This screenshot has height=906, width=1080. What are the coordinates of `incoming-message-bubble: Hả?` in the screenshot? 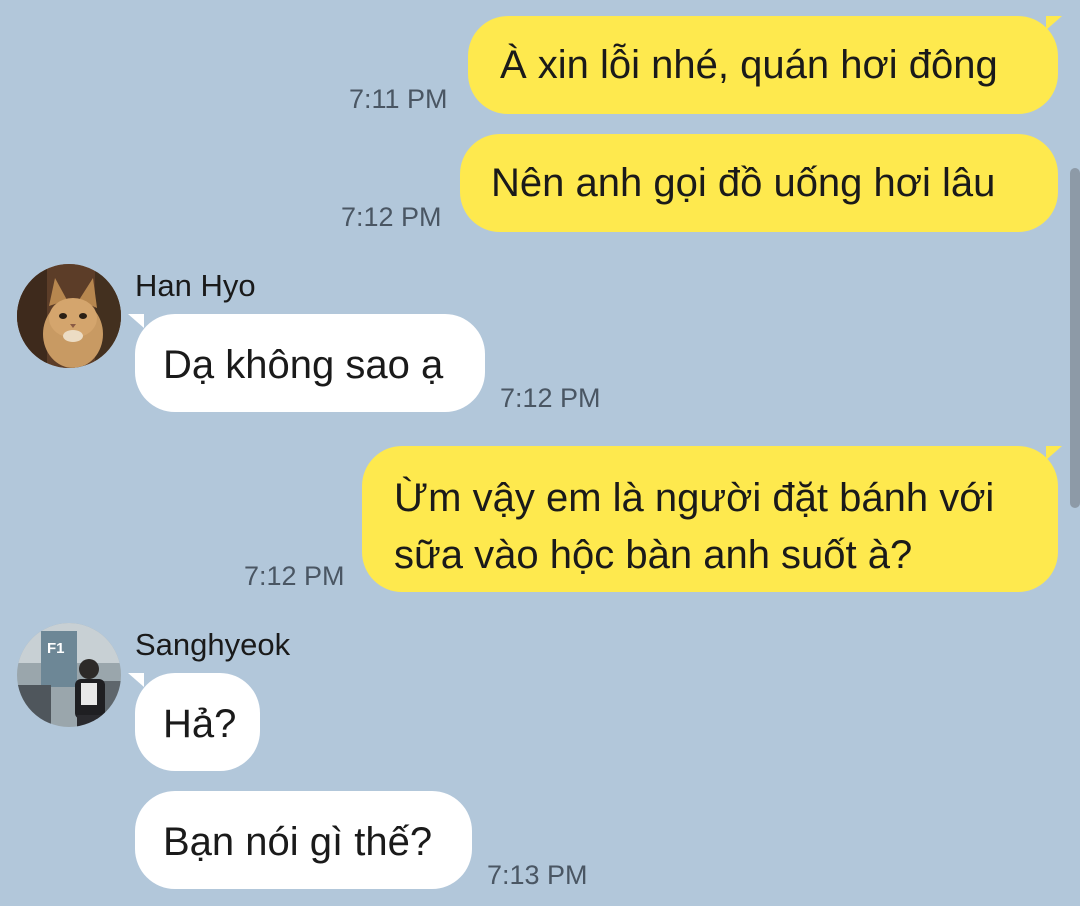 It's located at (197, 722).